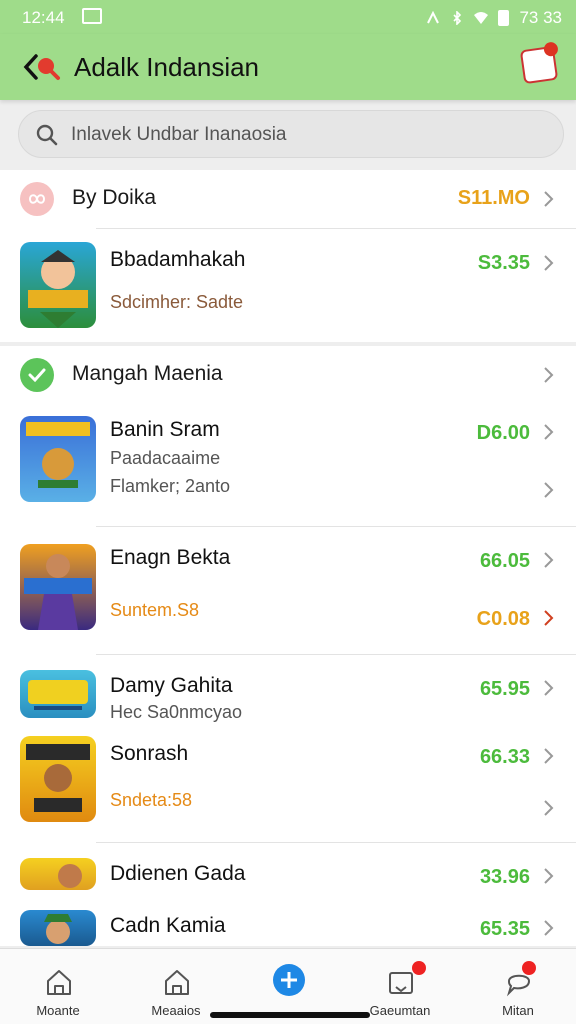 This screenshot has height=1024, width=576. I want to click on nav-item-add, so click(288, 987).